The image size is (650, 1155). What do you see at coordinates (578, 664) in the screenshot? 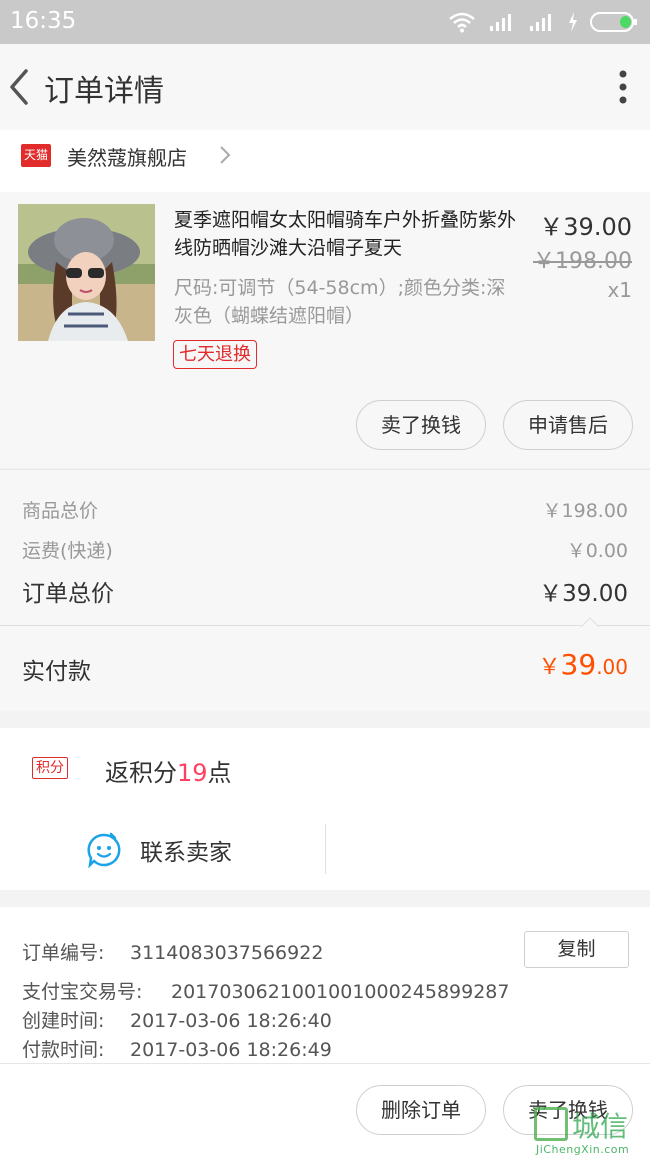
I see `paid-integer: 39` at bounding box center [578, 664].